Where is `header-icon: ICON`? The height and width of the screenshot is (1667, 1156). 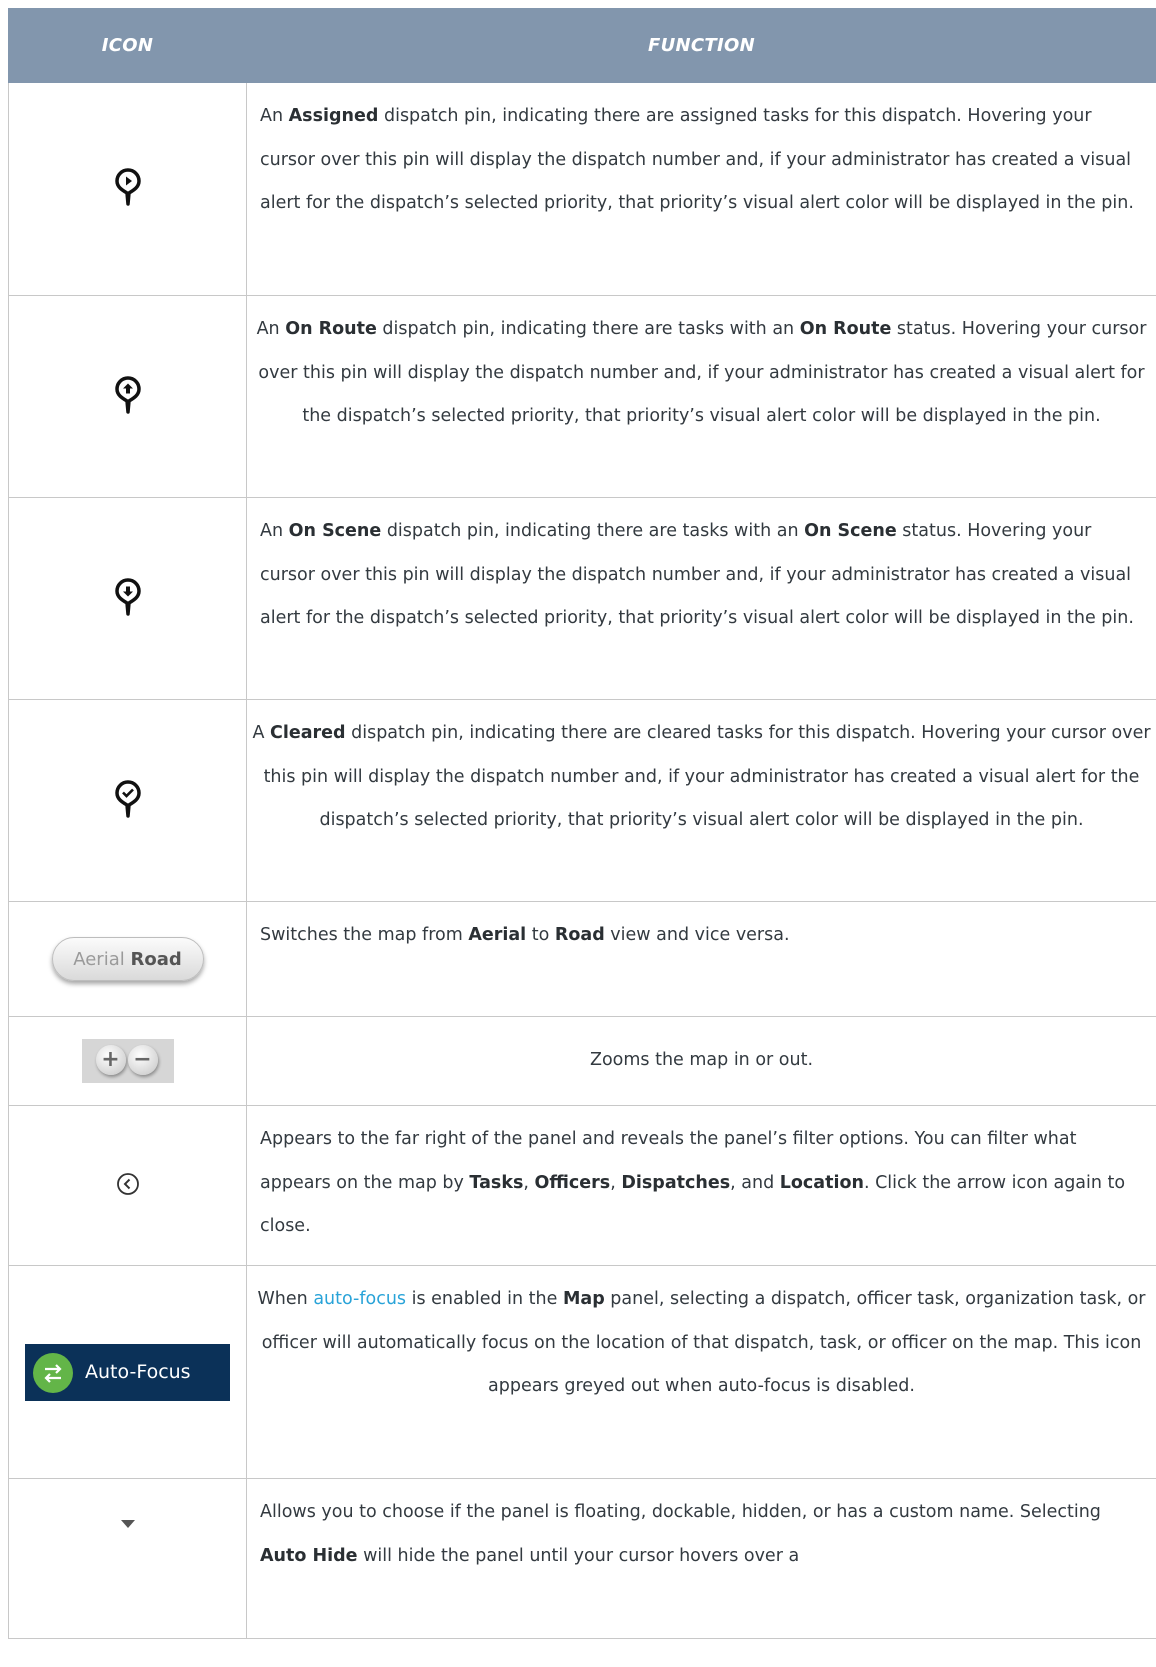 header-icon: ICON is located at coordinates (127, 45).